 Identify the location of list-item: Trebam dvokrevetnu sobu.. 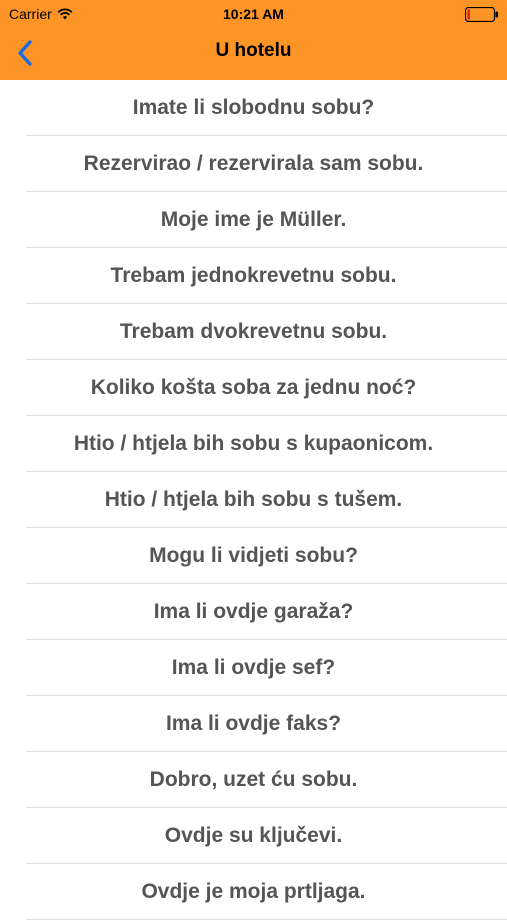
(253, 332).